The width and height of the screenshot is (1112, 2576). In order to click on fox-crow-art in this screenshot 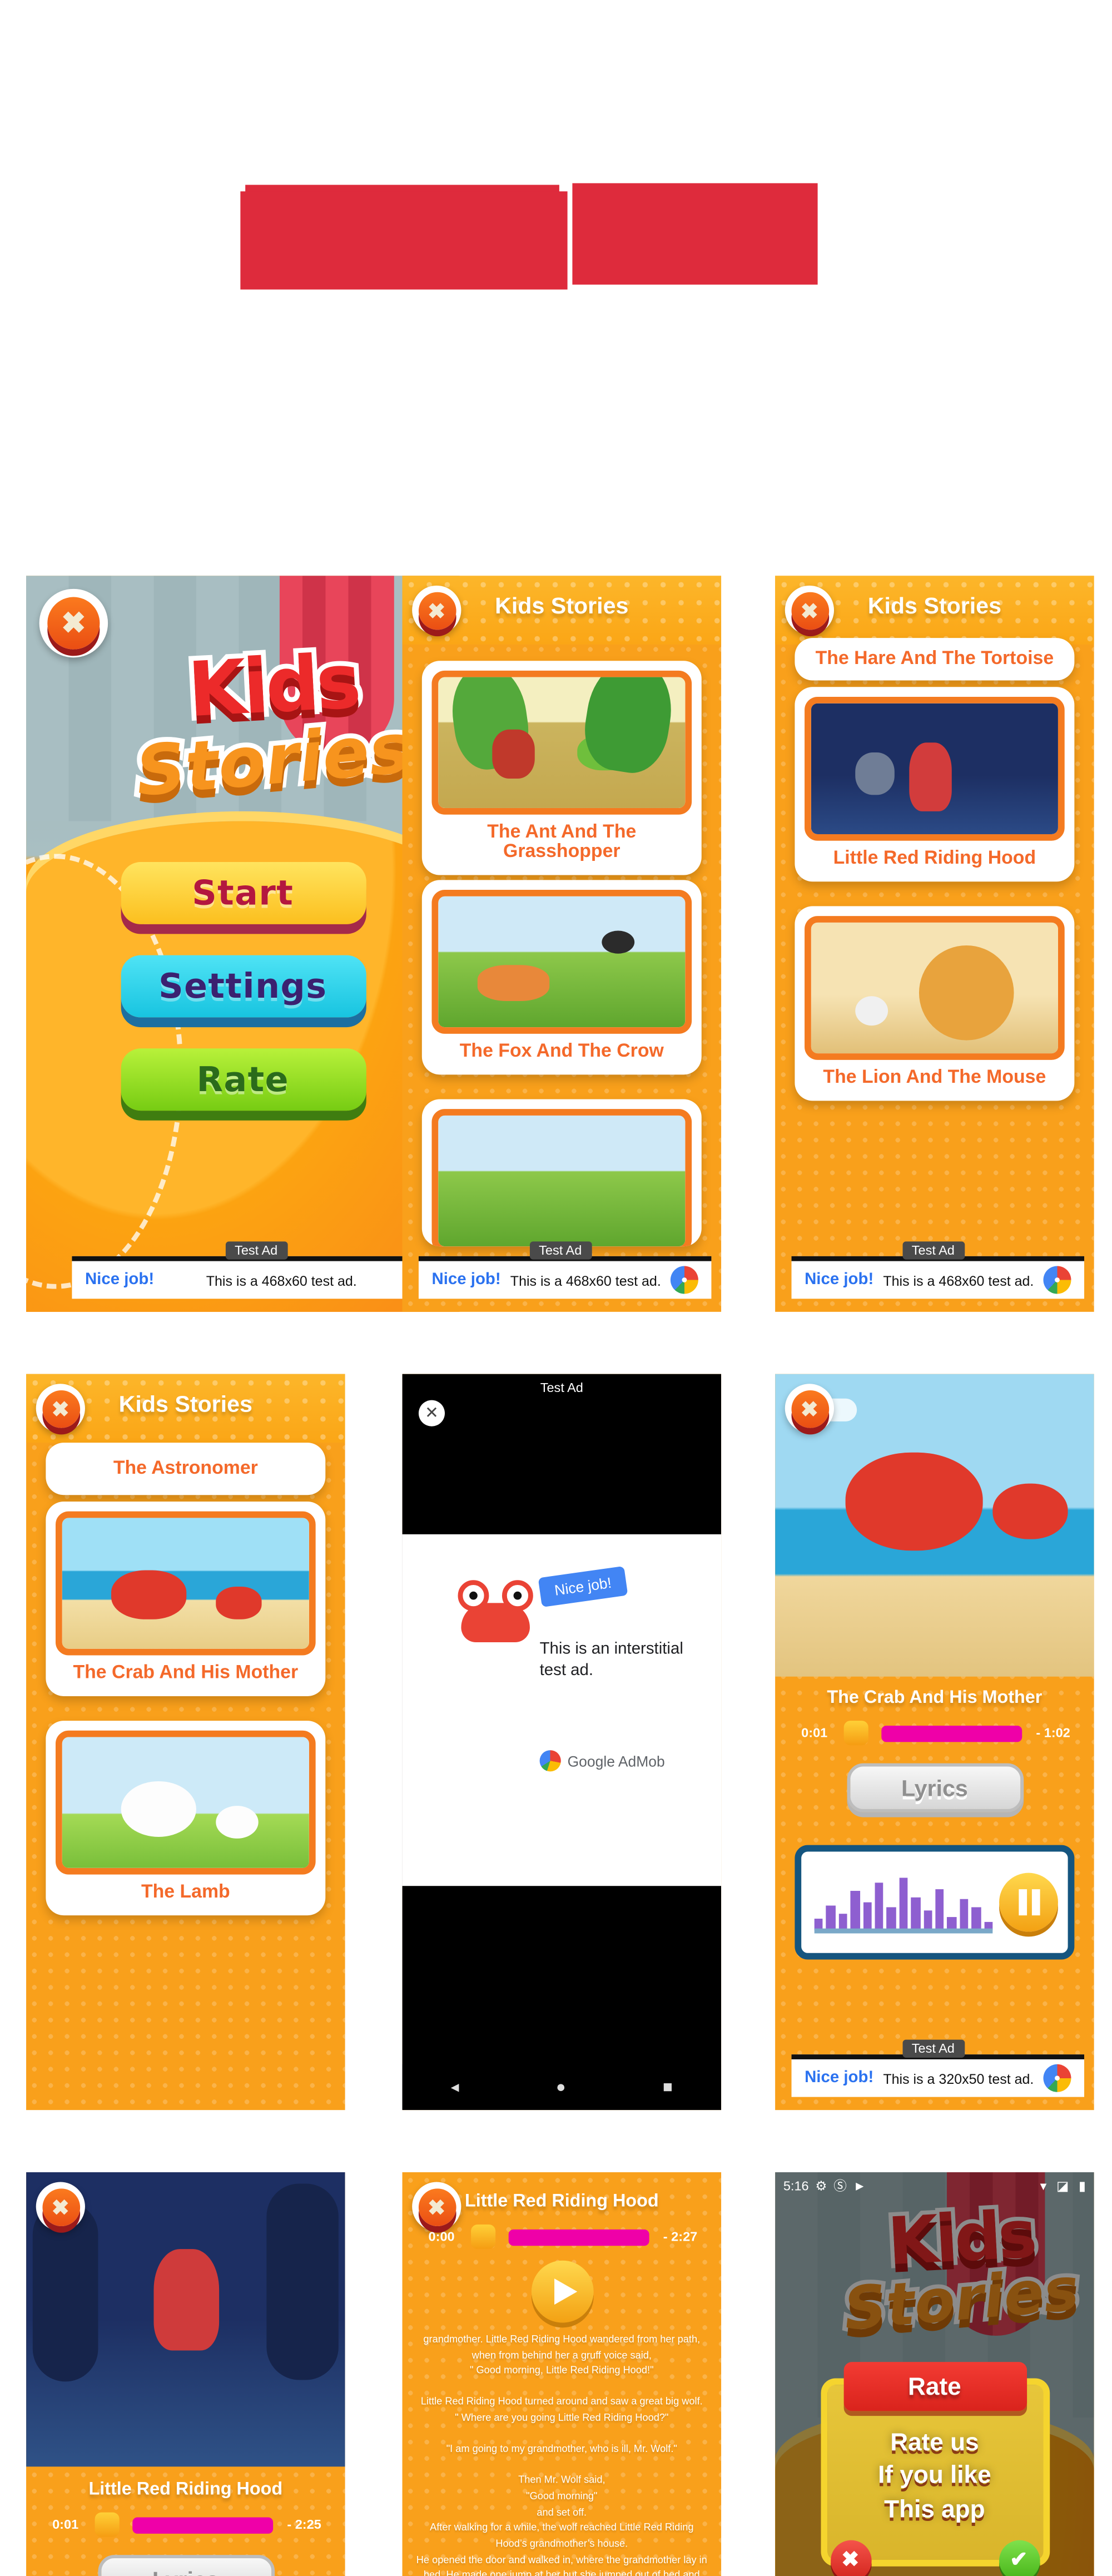, I will do `click(562, 962)`.